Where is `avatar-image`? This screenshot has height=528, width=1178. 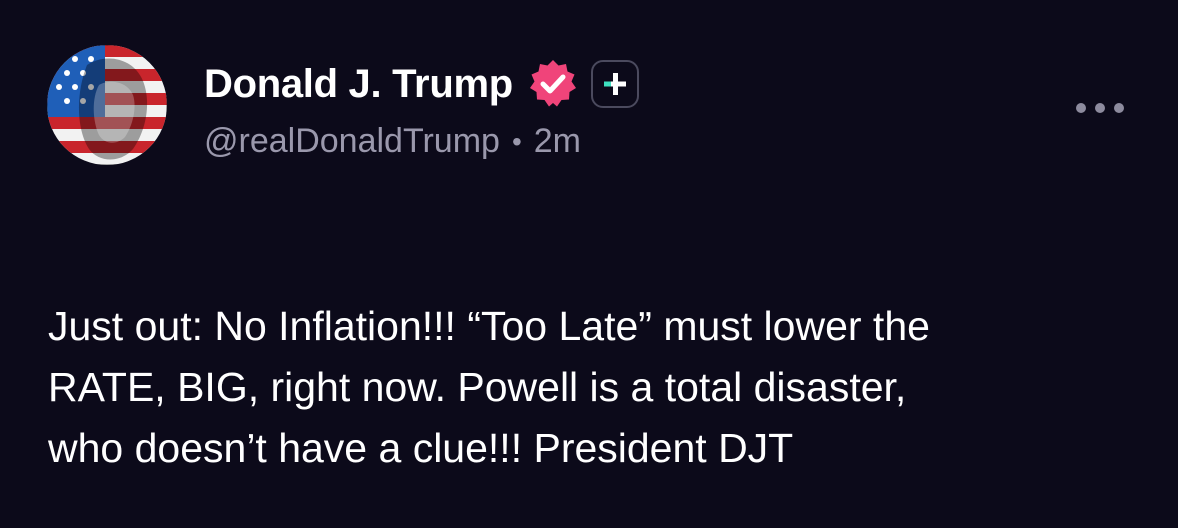
avatar-image is located at coordinates (107, 105).